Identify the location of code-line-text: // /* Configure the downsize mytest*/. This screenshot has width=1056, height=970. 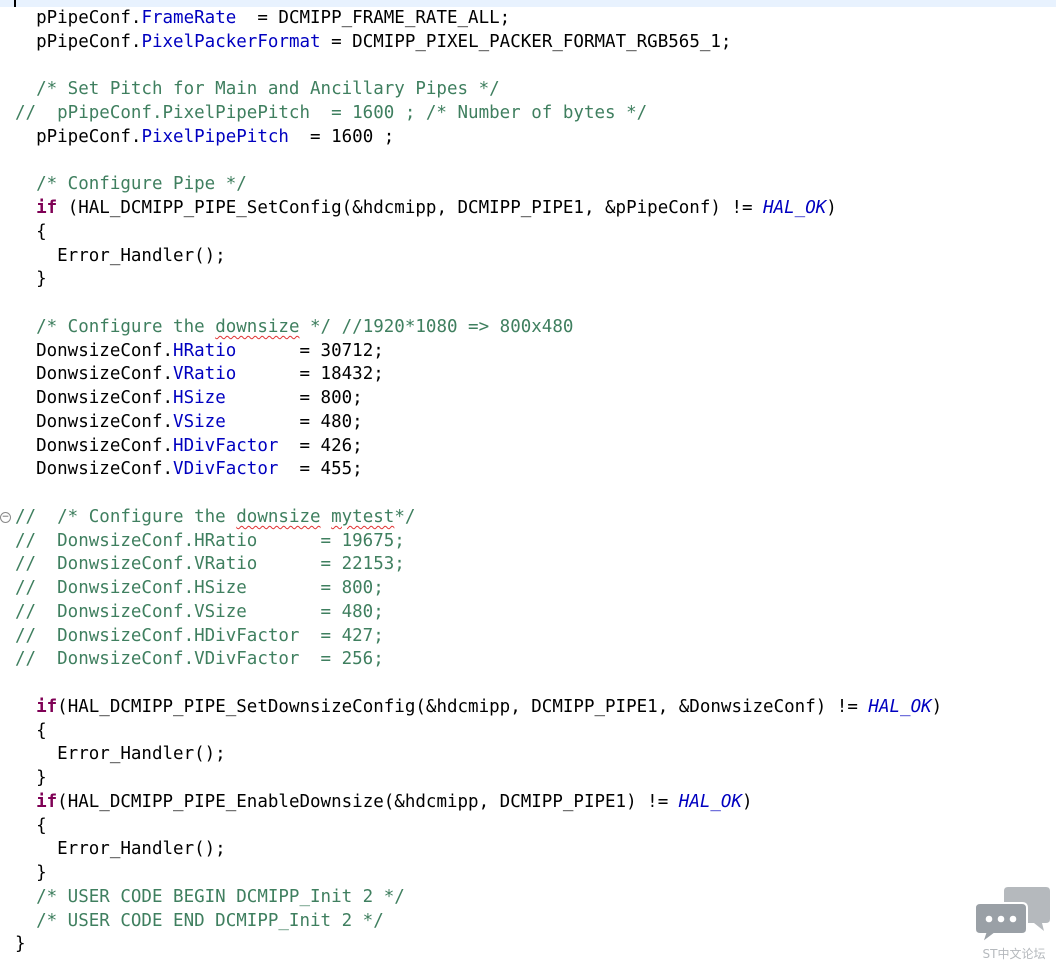
(215, 518).